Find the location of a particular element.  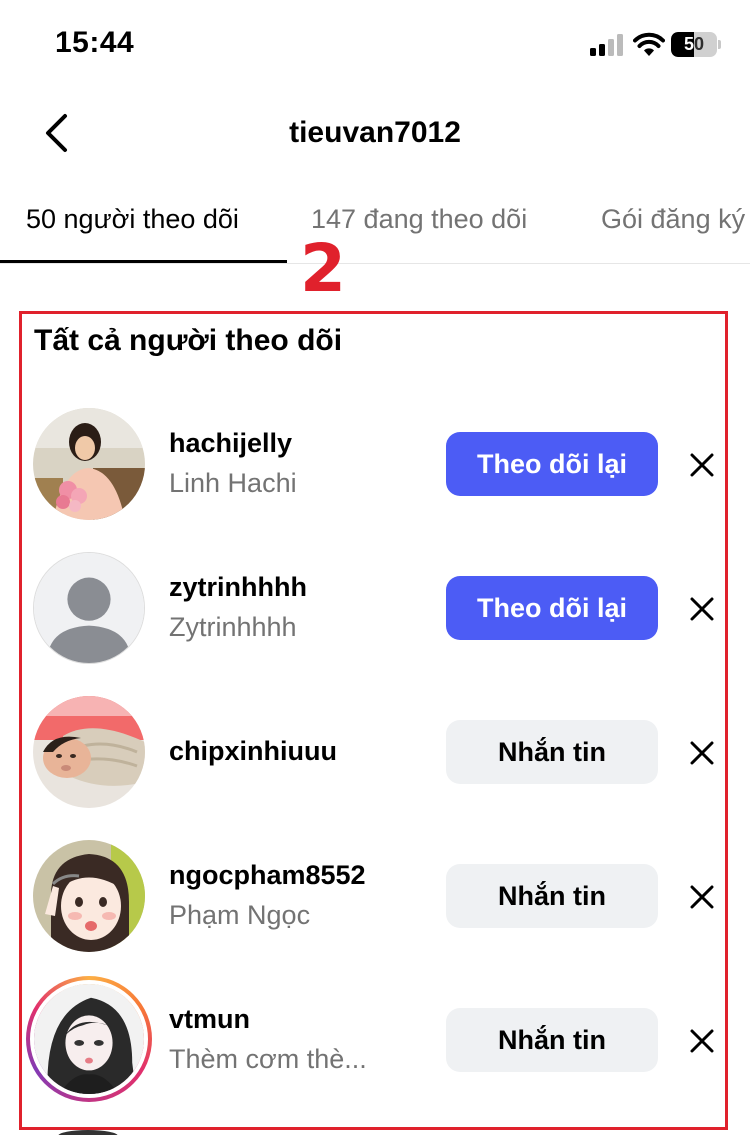

battery-tip is located at coordinates (719, 44).